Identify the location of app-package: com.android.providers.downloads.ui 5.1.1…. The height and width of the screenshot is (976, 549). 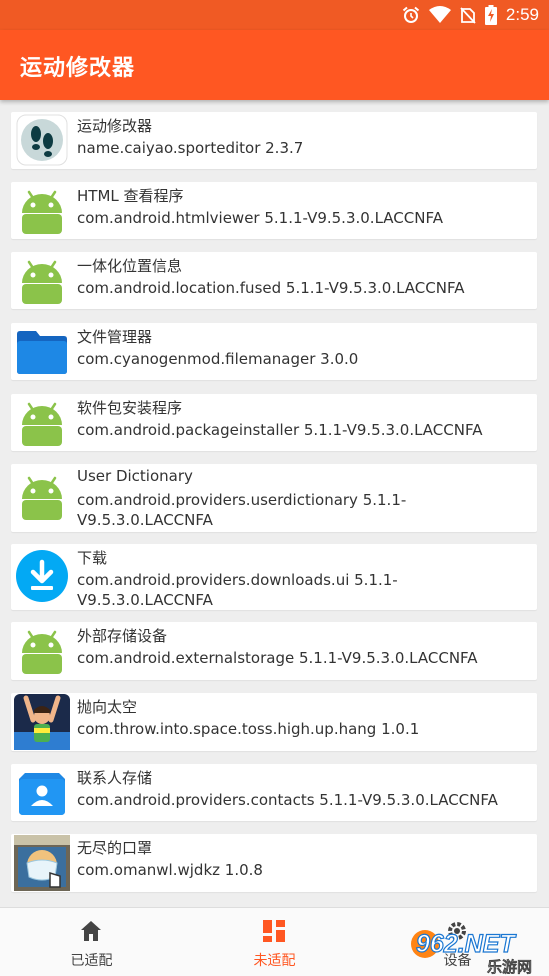
(237, 590).